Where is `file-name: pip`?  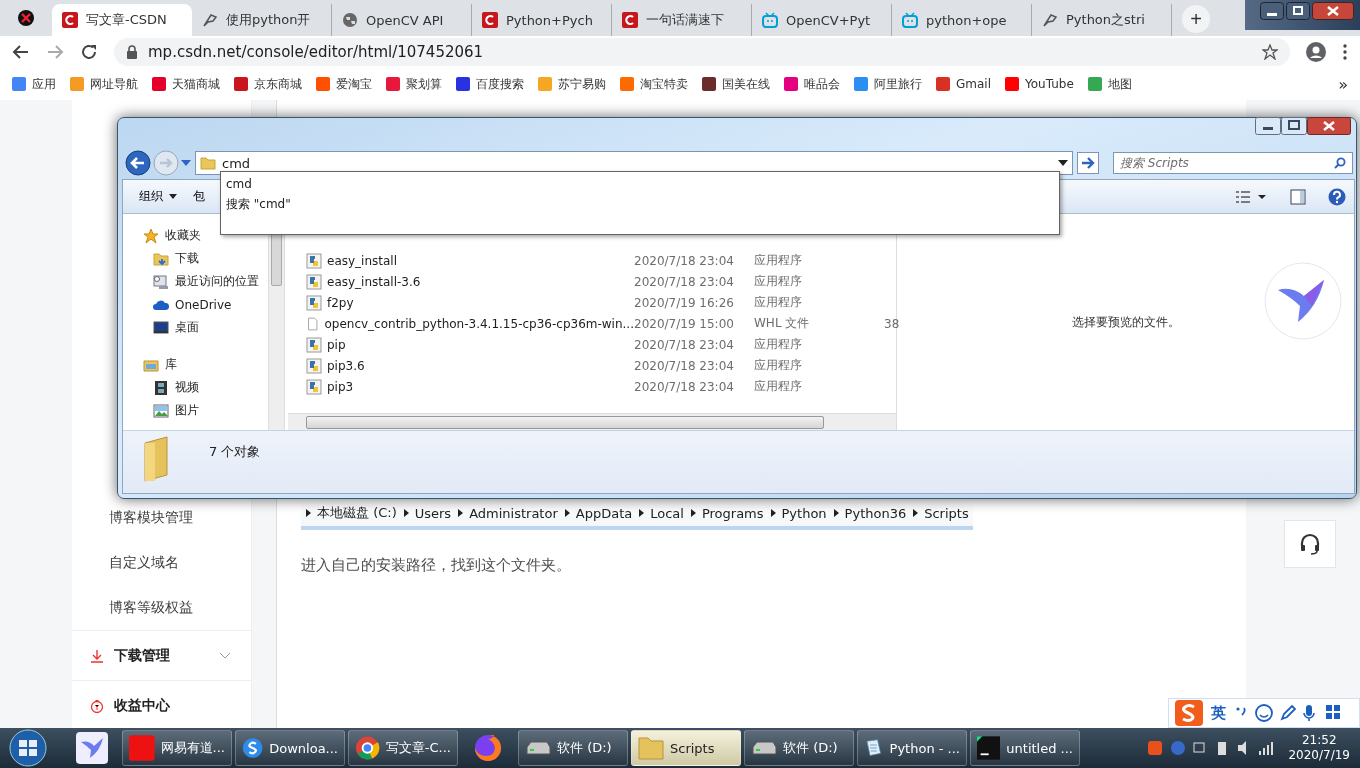
file-name: pip is located at coordinates (470, 344).